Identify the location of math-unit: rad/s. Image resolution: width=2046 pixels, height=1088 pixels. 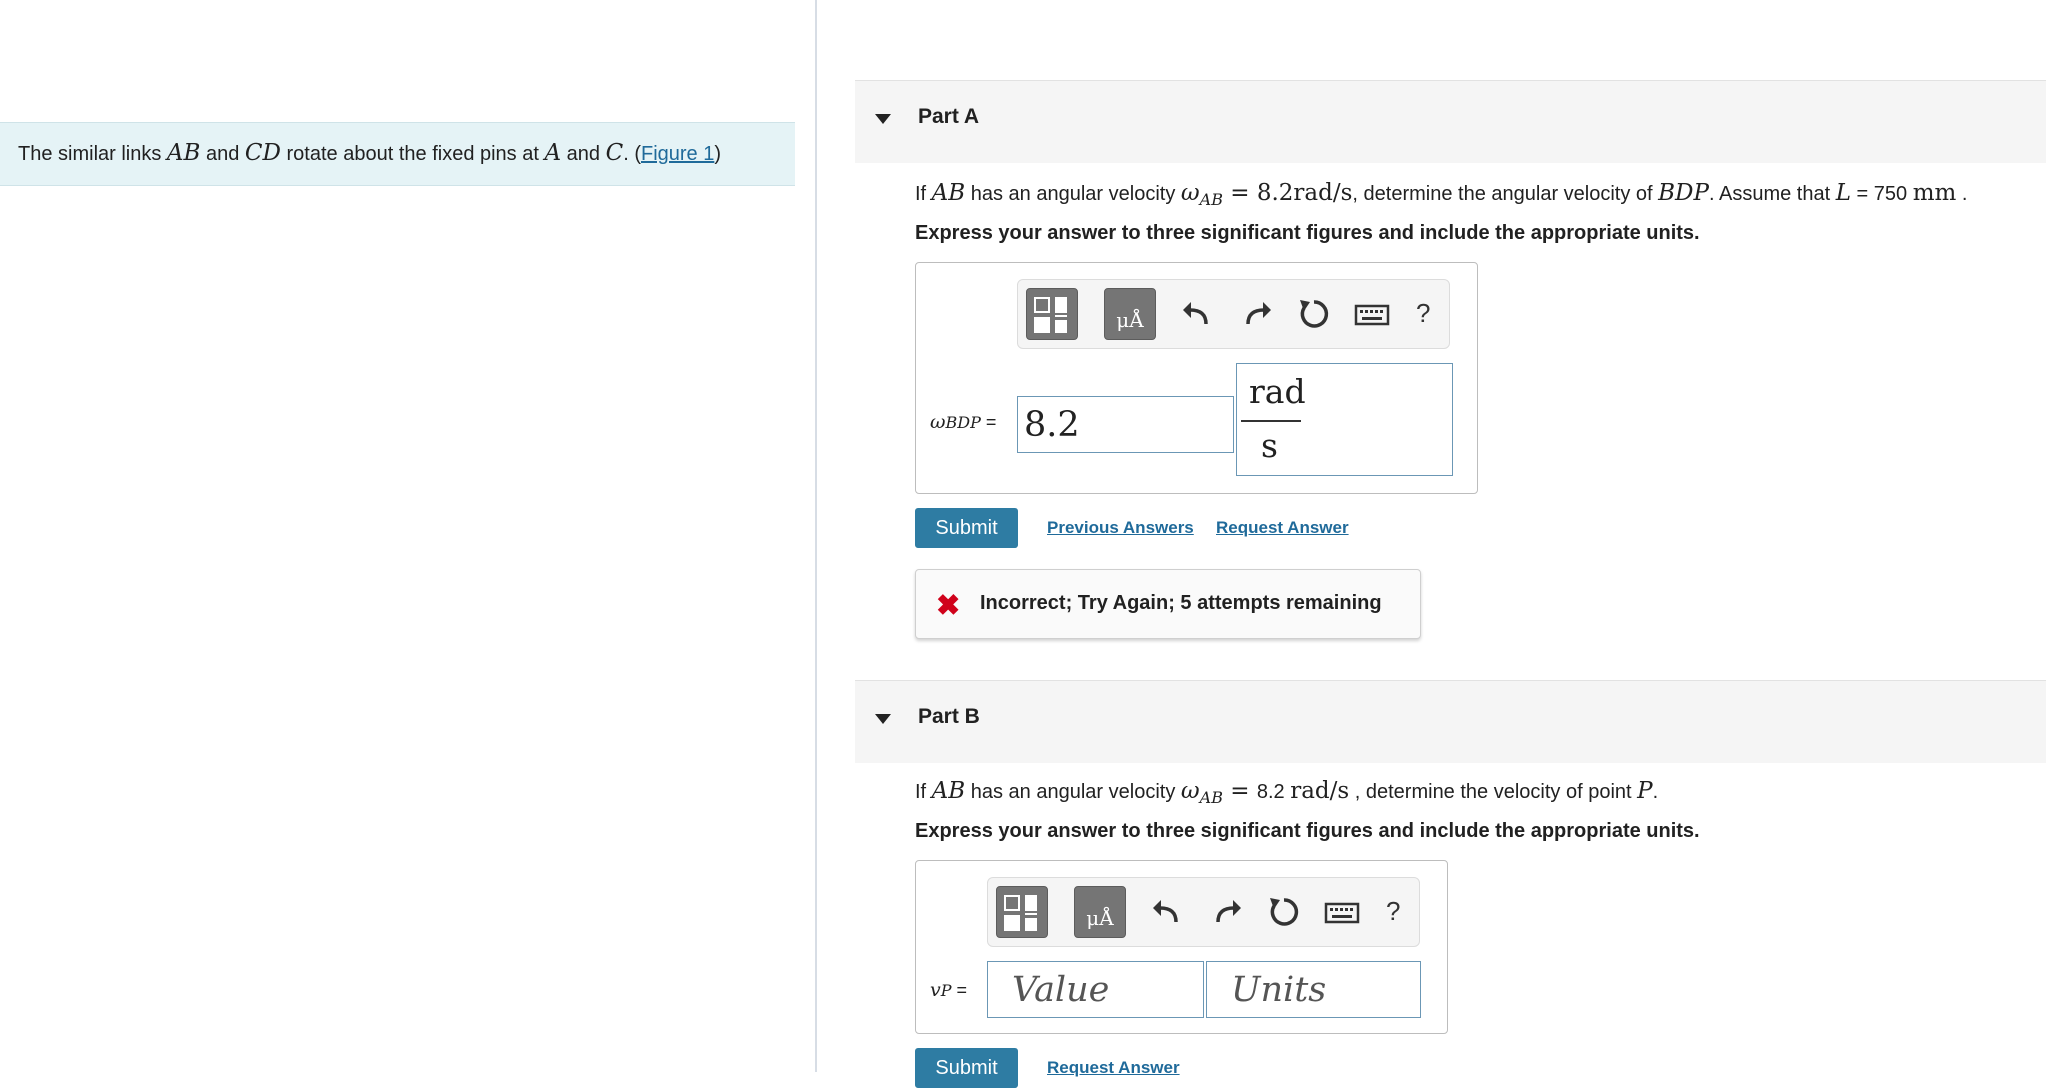
(1320, 791).